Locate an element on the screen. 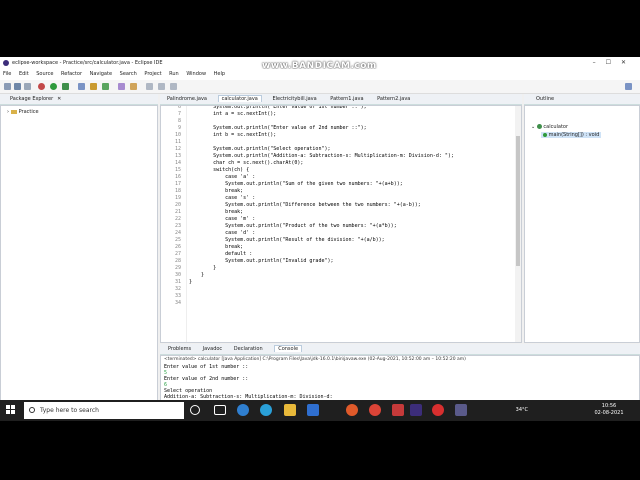 The image size is (640, 480). perspective-icon is located at coordinates (628, 86).